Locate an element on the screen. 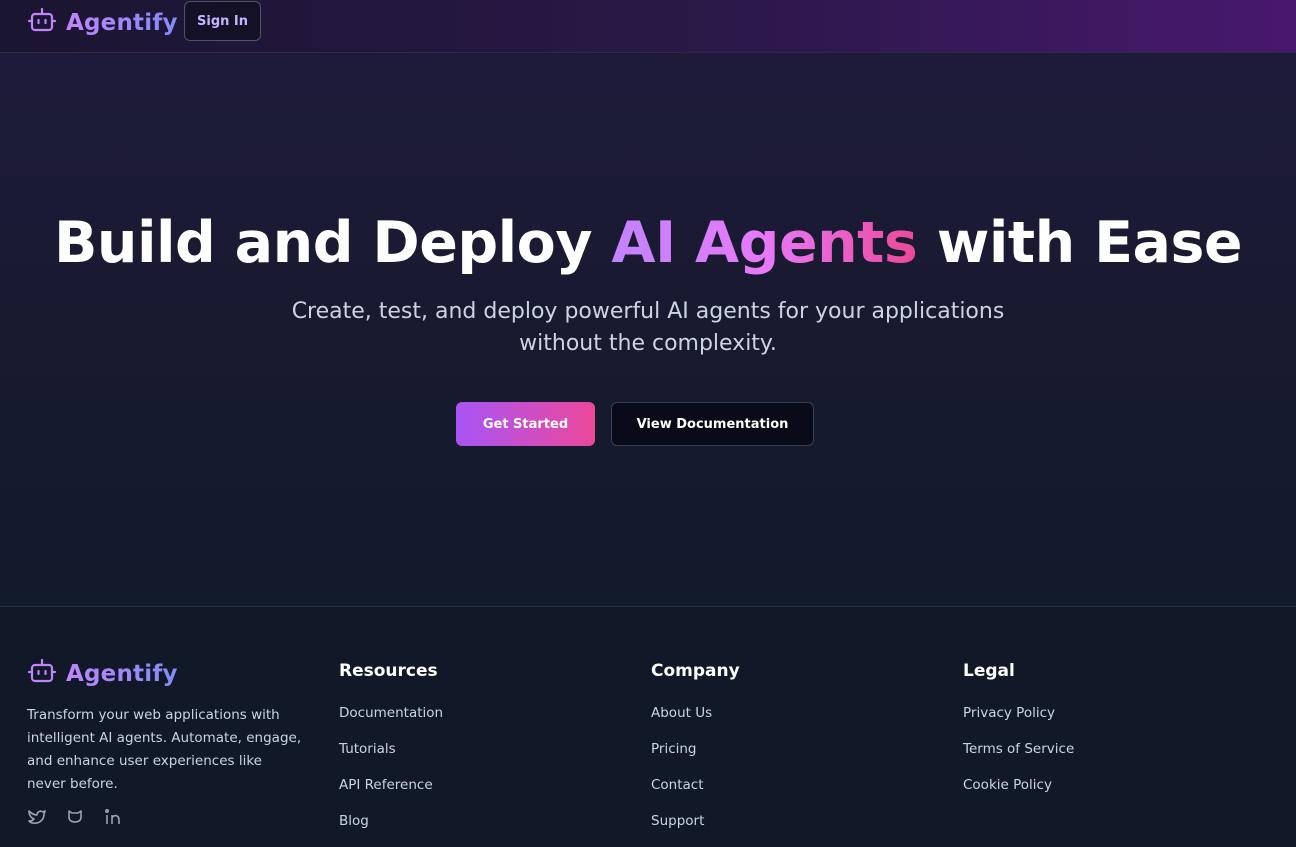 The height and width of the screenshot is (847, 1296). footer-column-title: Resources is located at coordinates (388, 671).